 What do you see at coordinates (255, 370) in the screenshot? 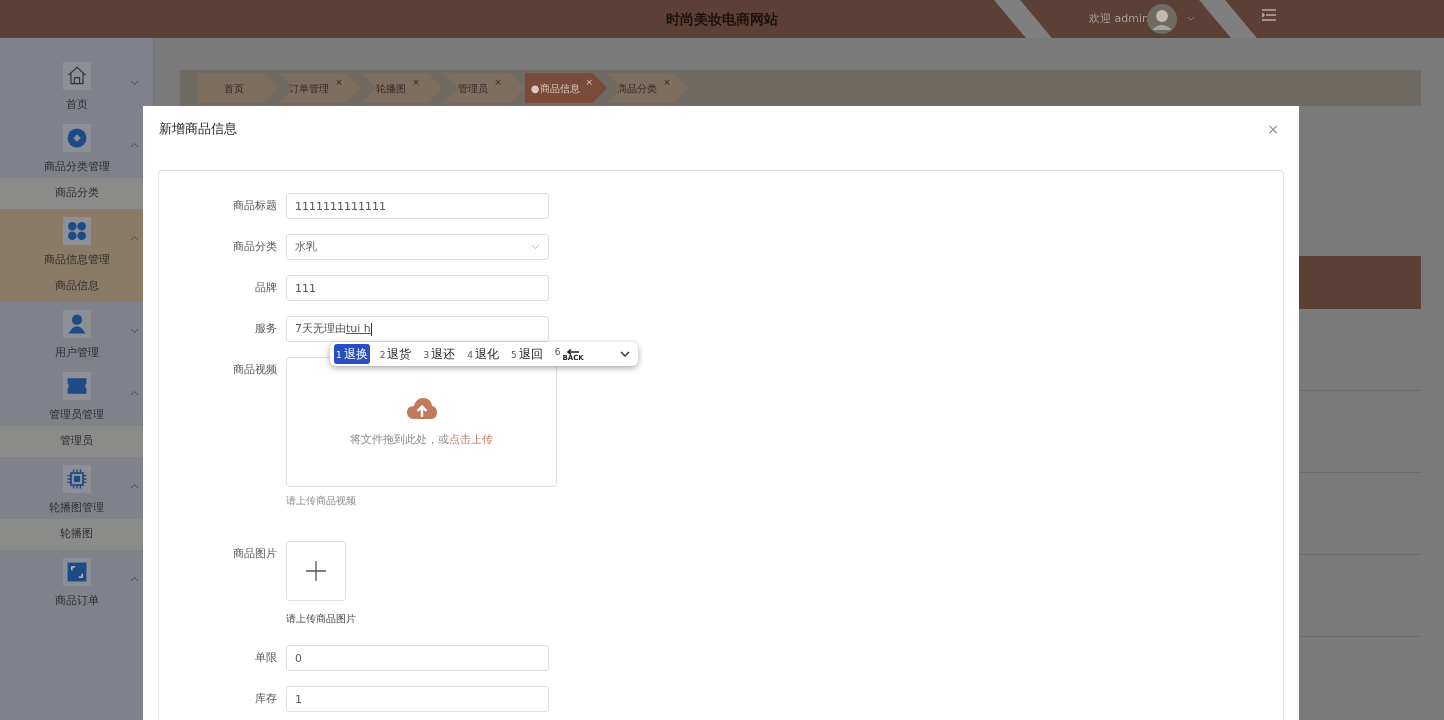
I see `field-label: 商品视频` at bounding box center [255, 370].